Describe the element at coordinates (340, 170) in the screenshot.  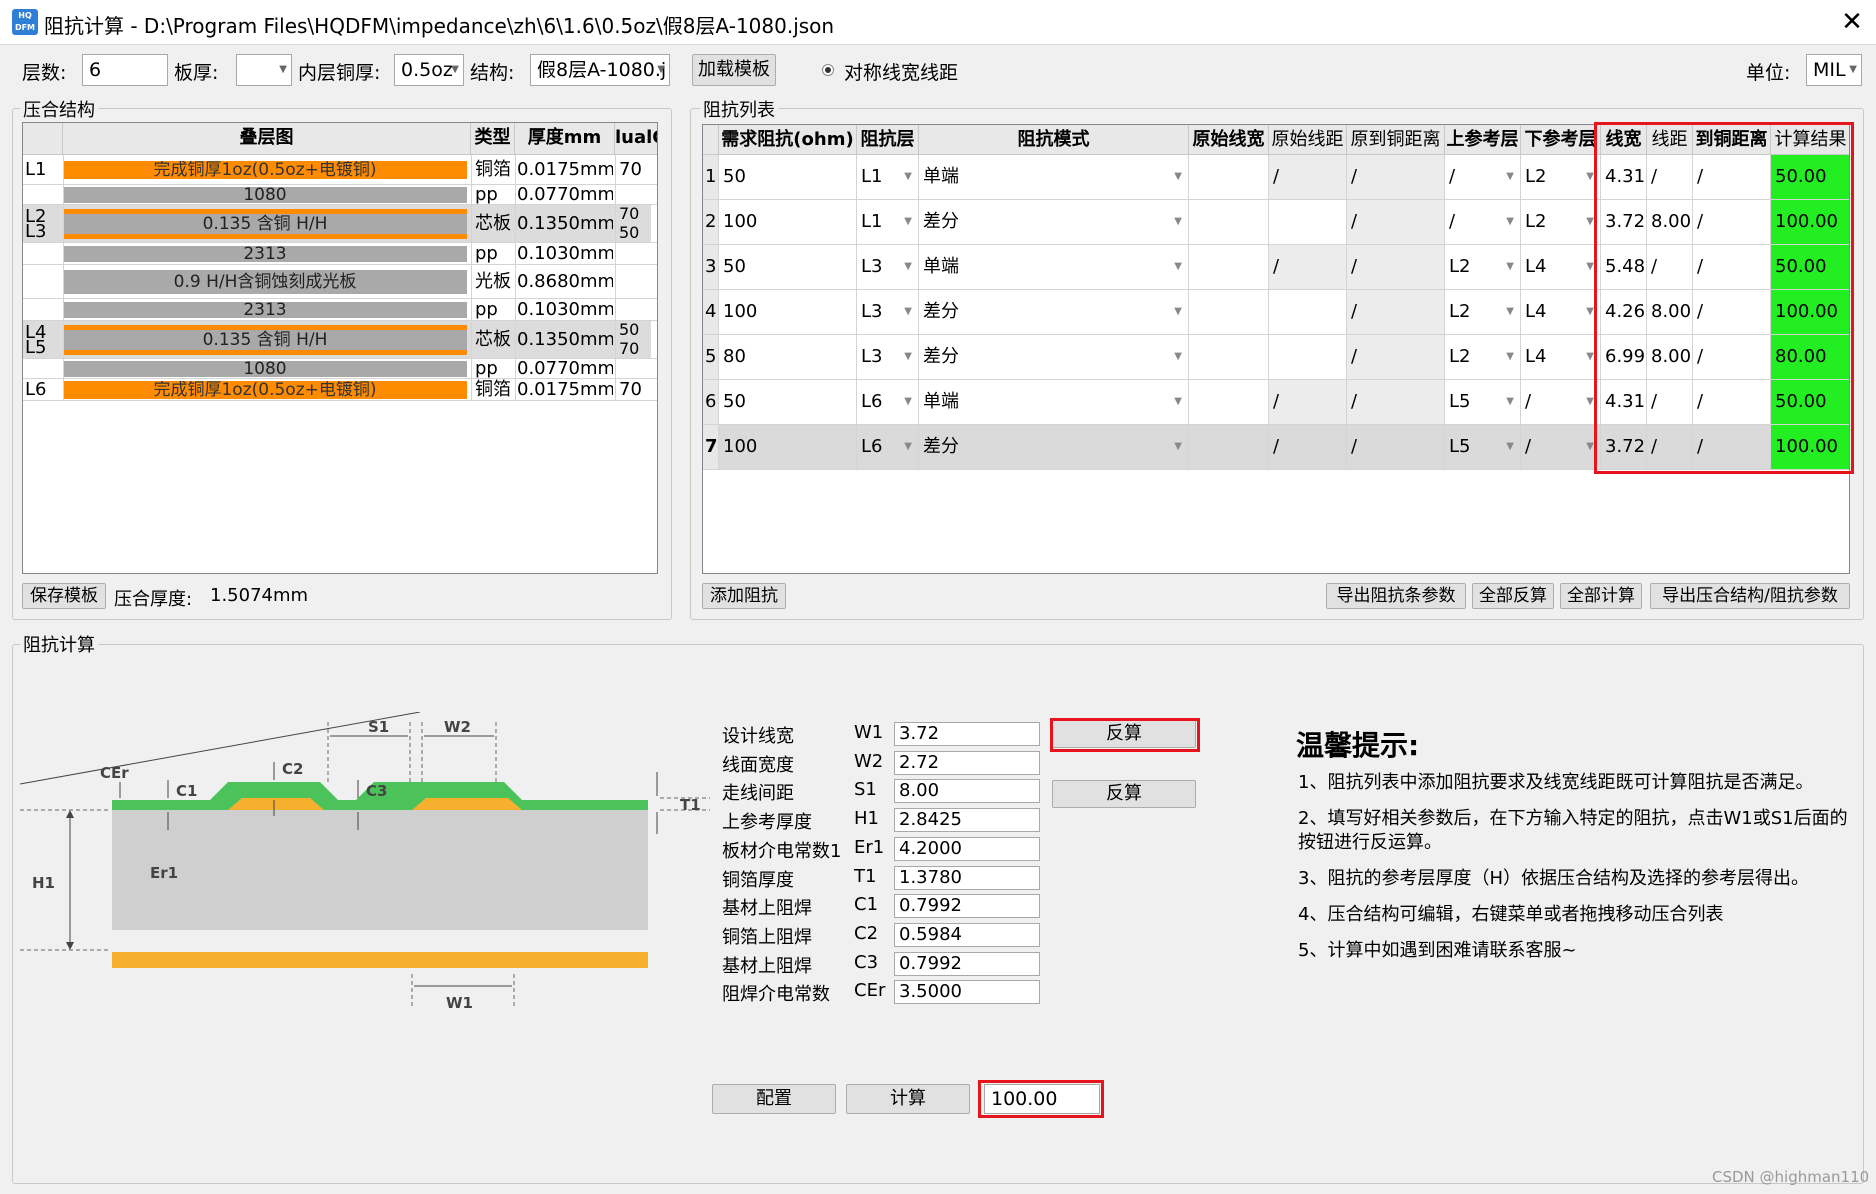
I see `stack-row: L1 完成铜厚1oz(0.5oz+电镀铜) 铜箔 0.0175mm 70` at that location.